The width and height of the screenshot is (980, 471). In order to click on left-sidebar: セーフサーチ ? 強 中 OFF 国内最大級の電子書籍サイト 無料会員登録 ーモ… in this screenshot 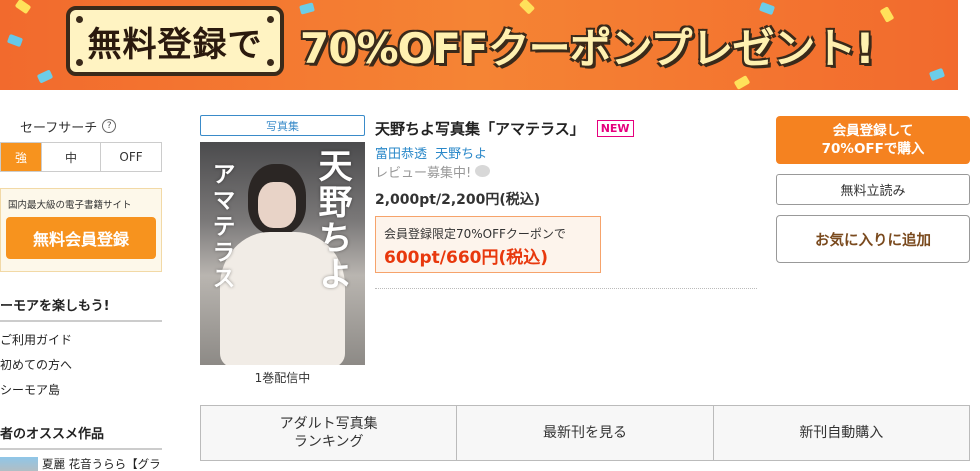, I will do `click(81, 290)`.